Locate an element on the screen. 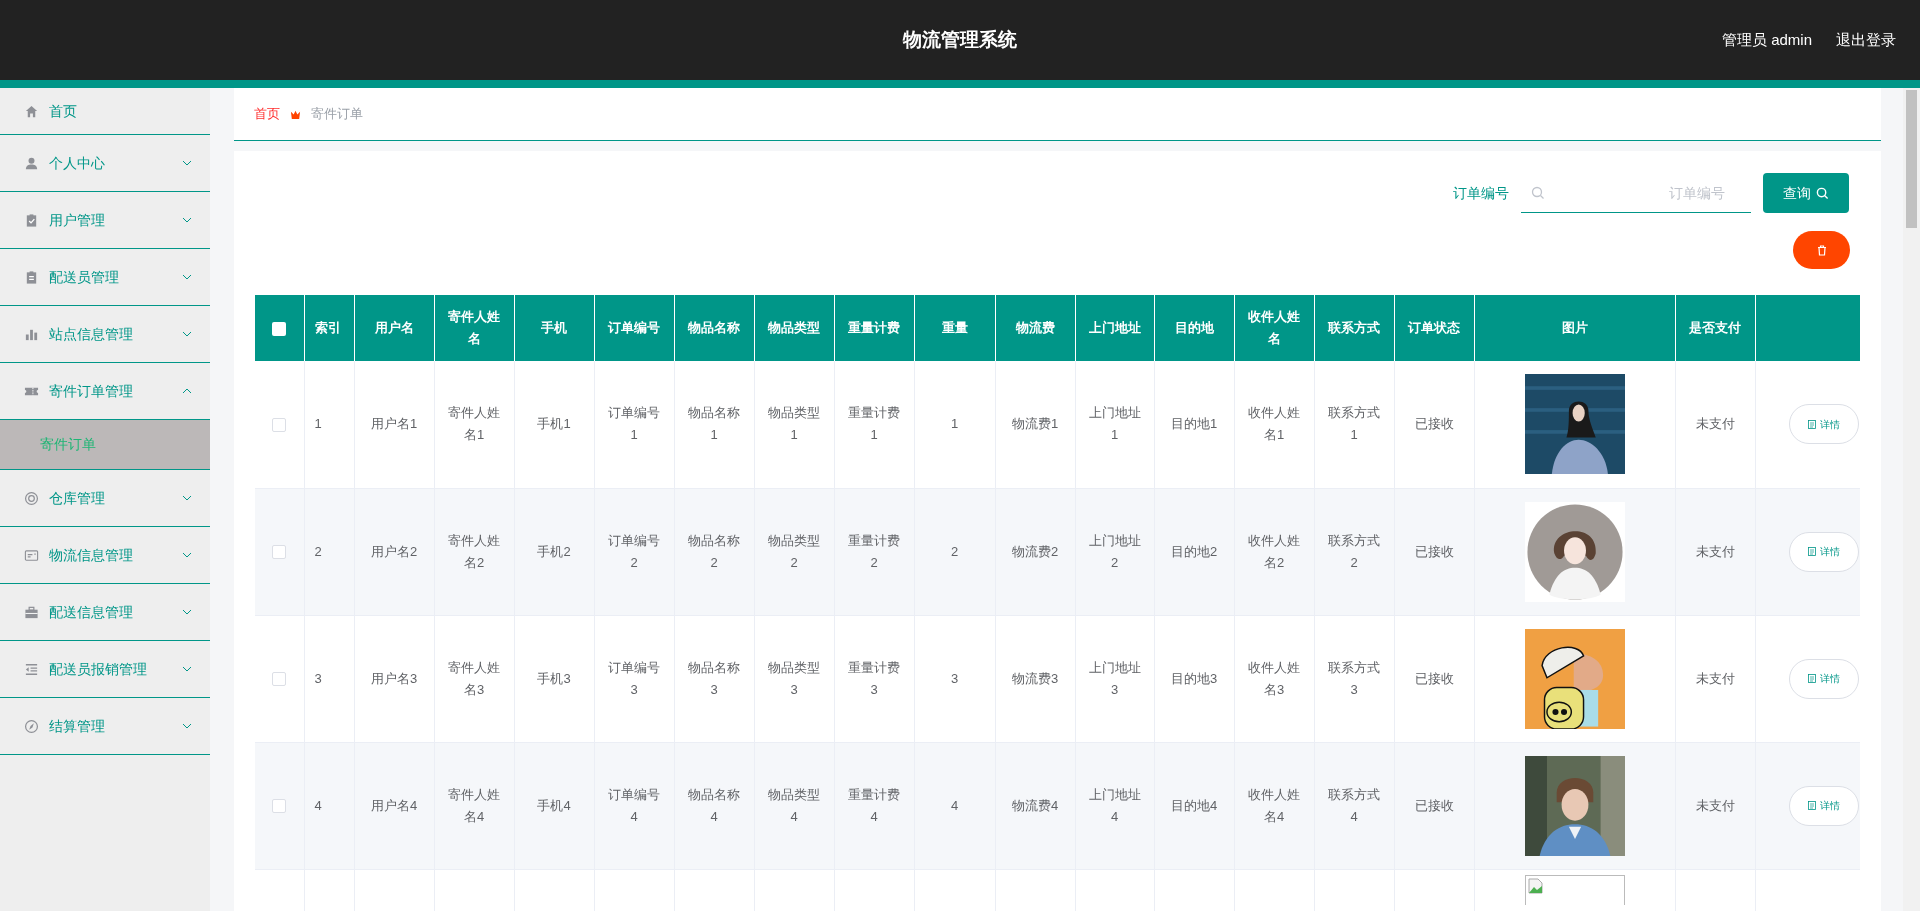 The image size is (1920, 911). scrollbar is located at coordinates (1911, 499).